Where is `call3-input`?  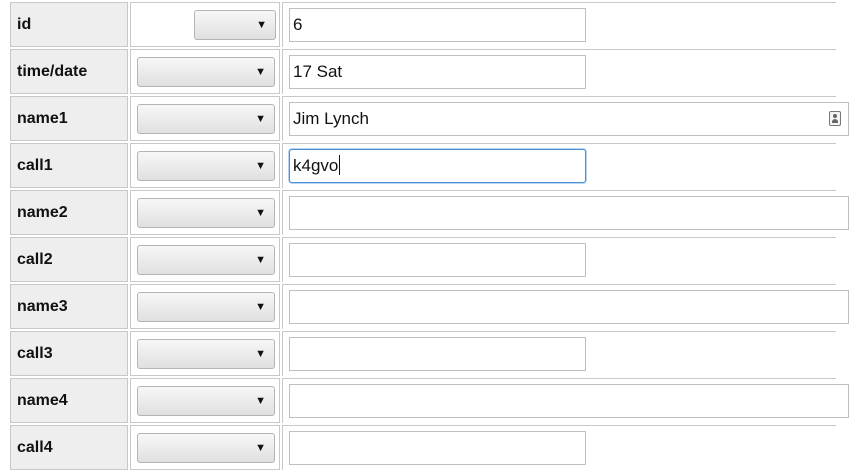
call3-input is located at coordinates (437, 354).